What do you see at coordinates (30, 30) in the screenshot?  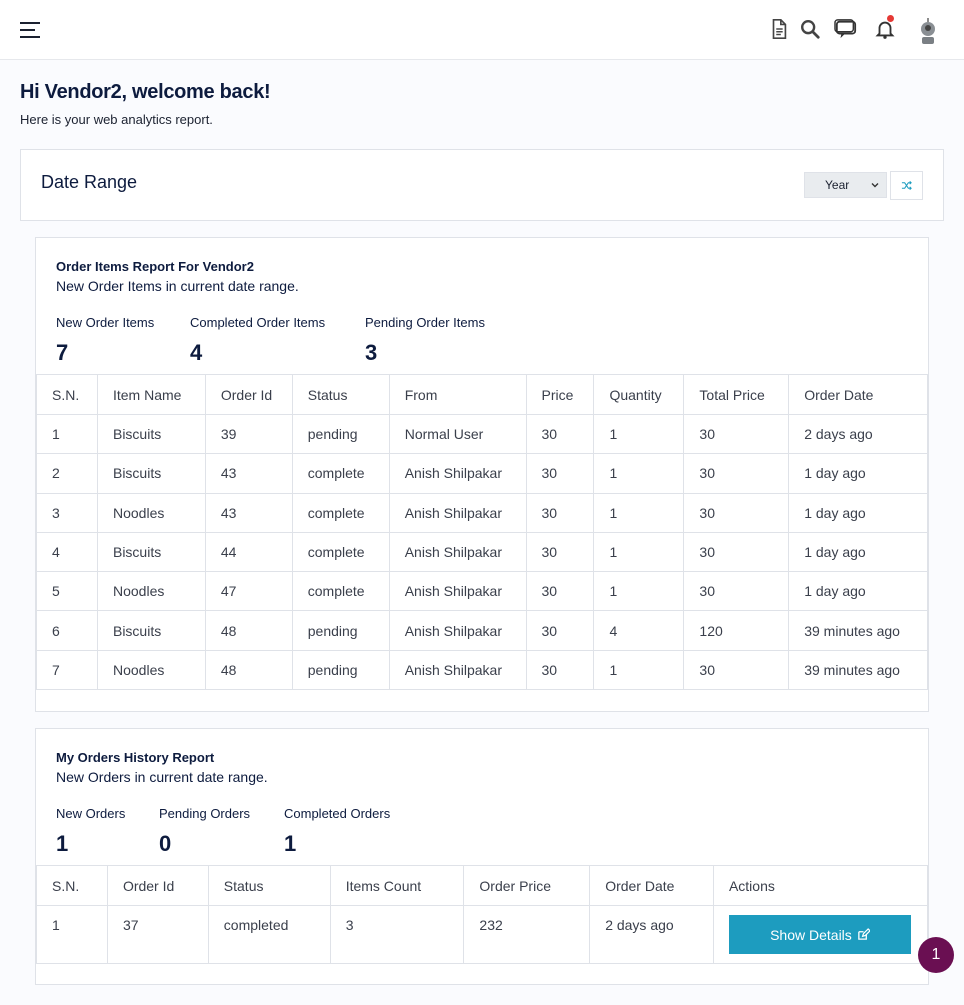 I see `menu-icon` at bounding box center [30, 30].